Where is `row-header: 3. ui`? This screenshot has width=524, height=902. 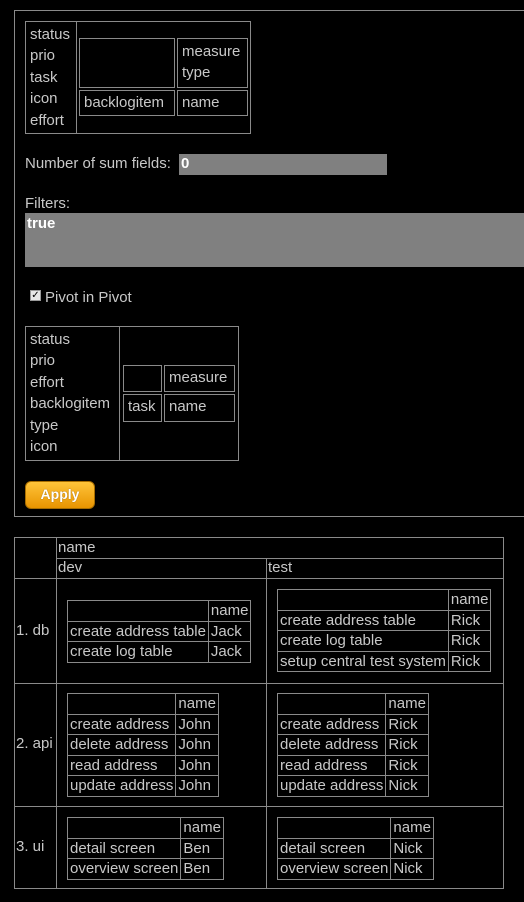
row-header: 3. ui is located at coordinates (30, 846).